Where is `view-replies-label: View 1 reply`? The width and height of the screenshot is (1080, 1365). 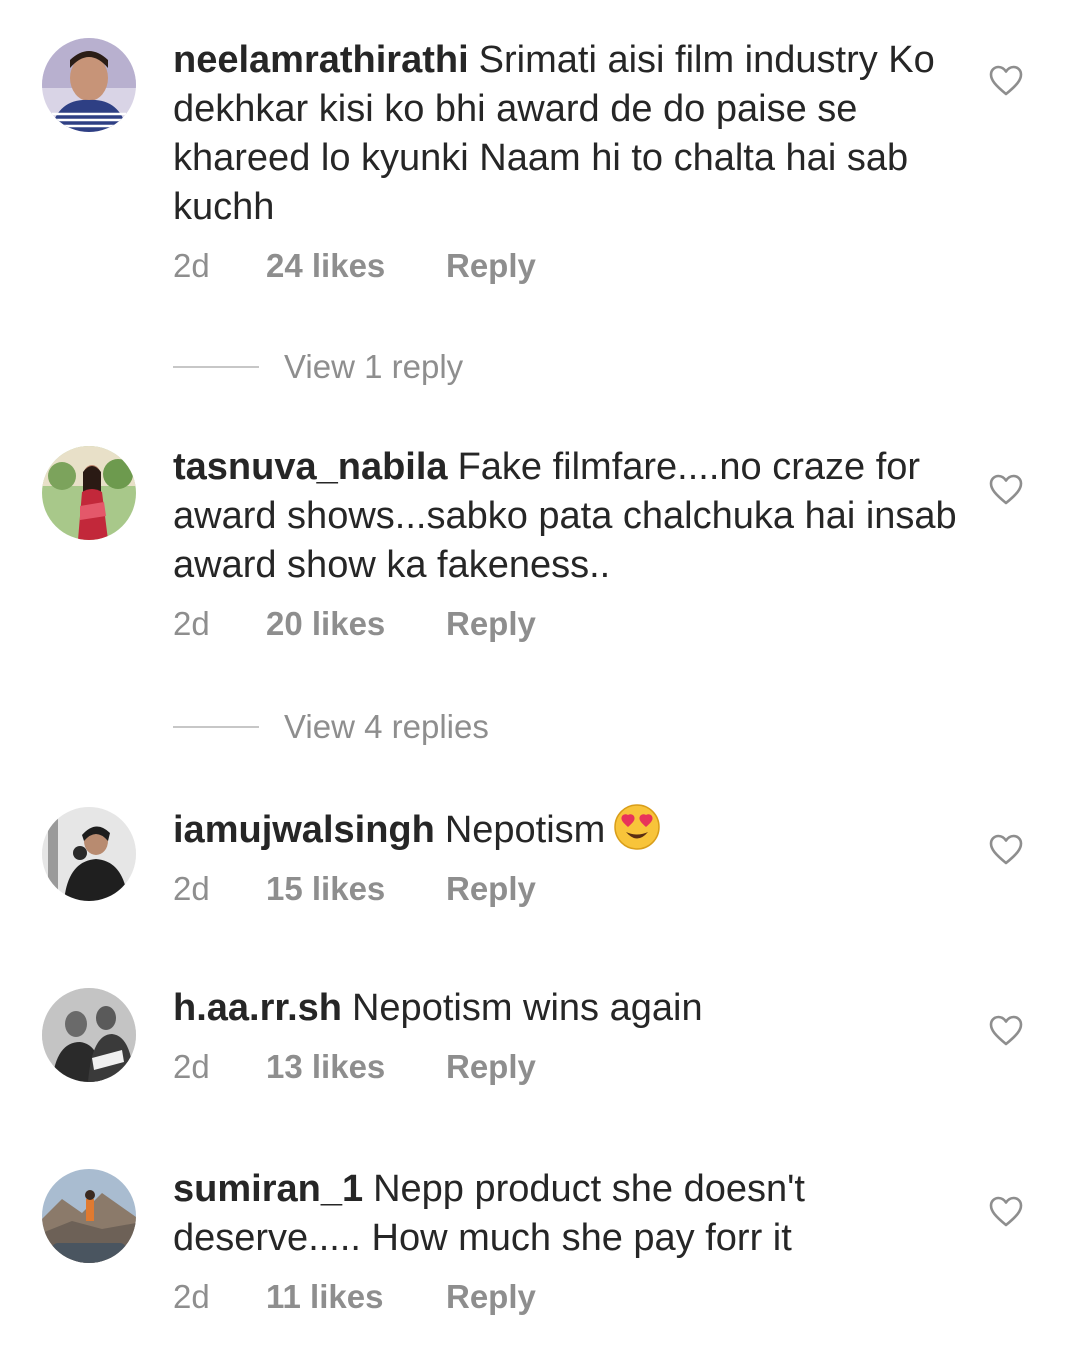 view-replies-label: View 1 reply is located at coordinates (374, 366).